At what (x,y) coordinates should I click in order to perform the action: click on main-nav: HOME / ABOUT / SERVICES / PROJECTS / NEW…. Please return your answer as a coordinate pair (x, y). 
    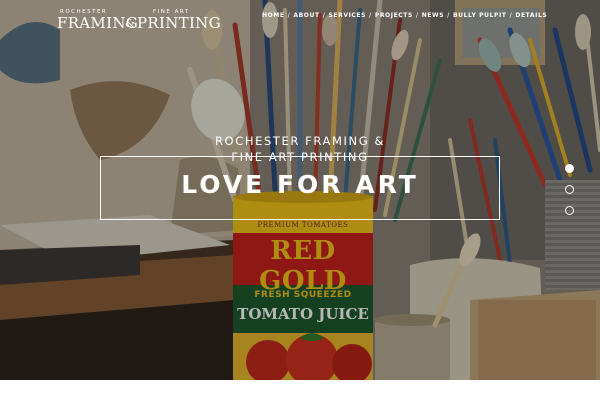
    Looking at the image, I should click on (404, 15).